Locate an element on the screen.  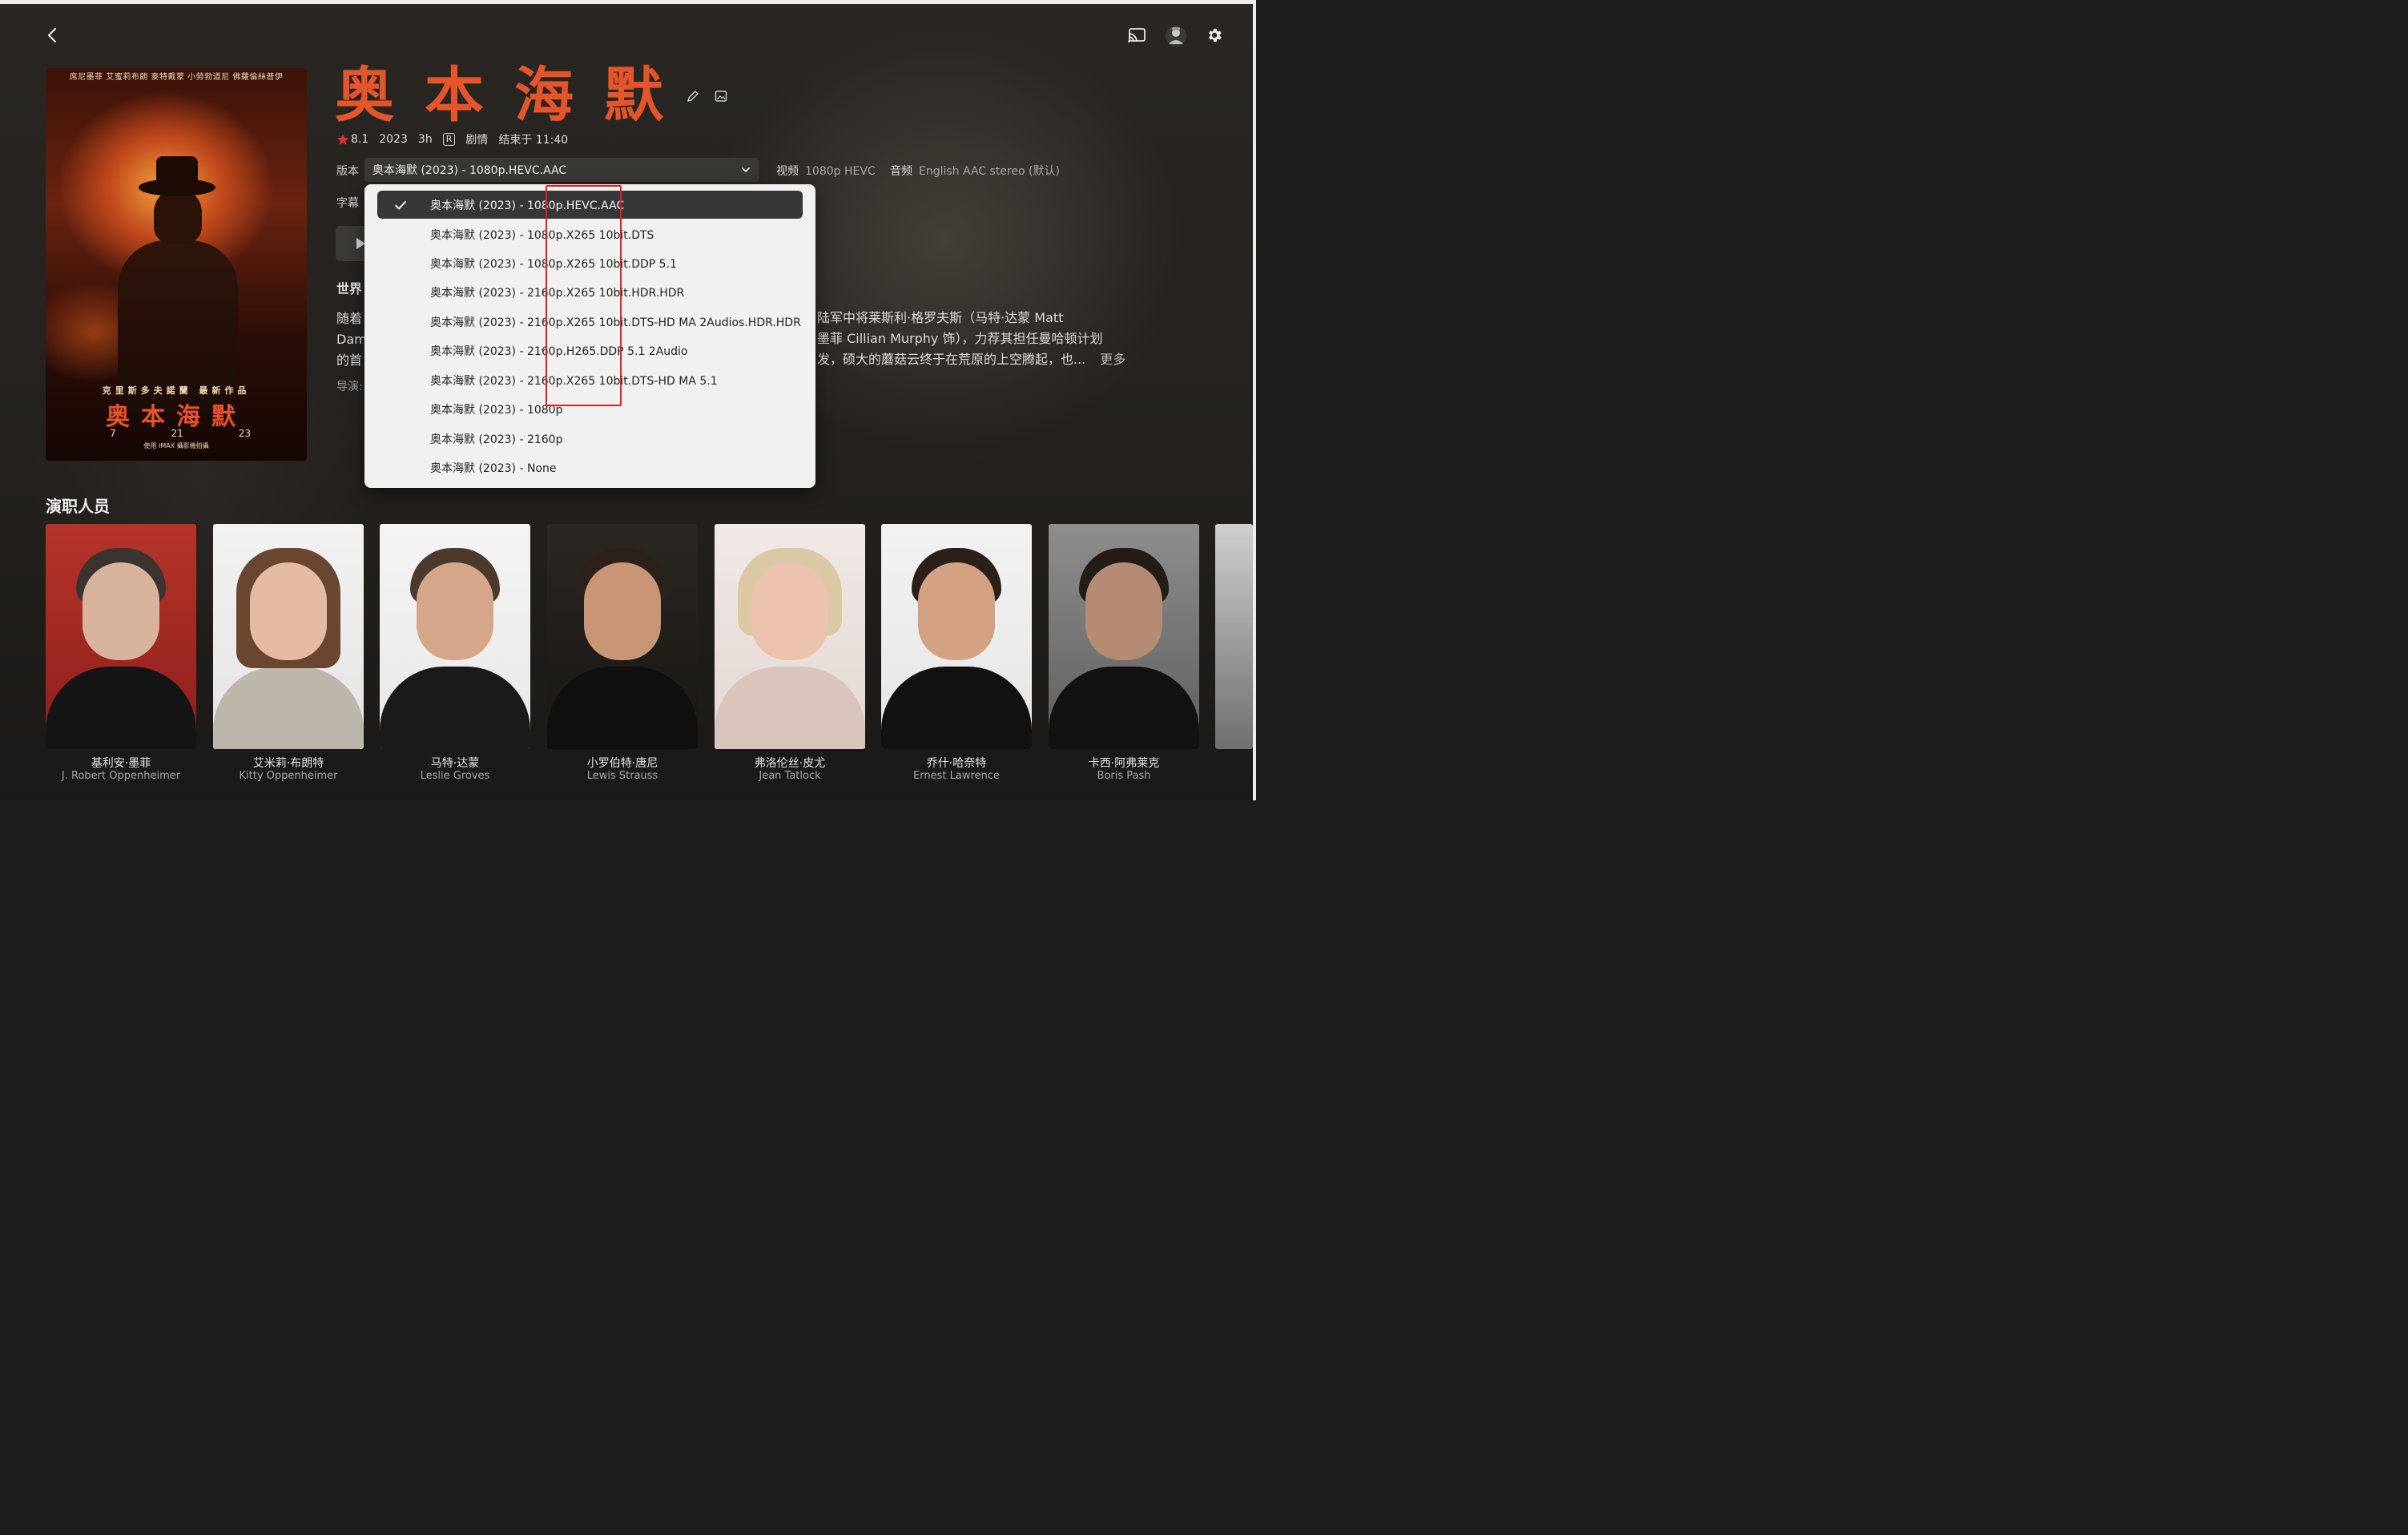
subtitle-label: 字幕 is located at coordinates (347, 203).